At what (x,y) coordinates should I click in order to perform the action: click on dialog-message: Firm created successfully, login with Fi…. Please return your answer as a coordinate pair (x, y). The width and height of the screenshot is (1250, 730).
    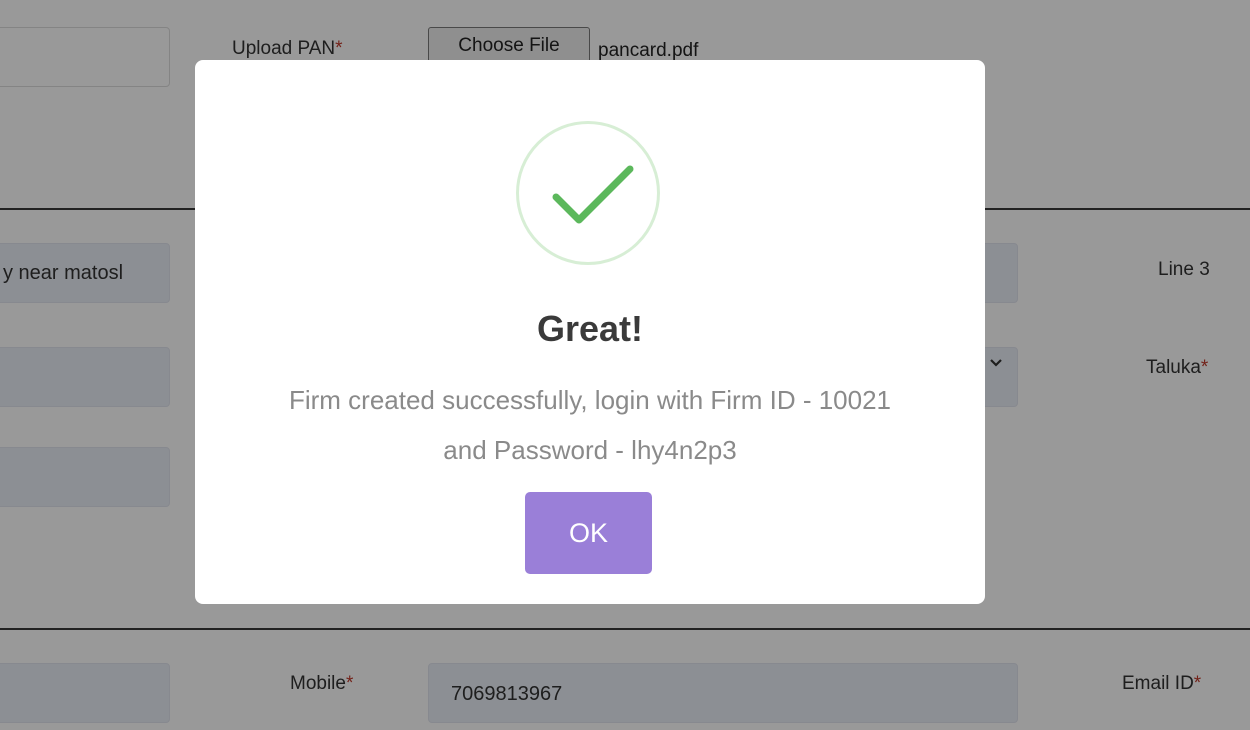
    Looking at the image, I should click on (590, 425).